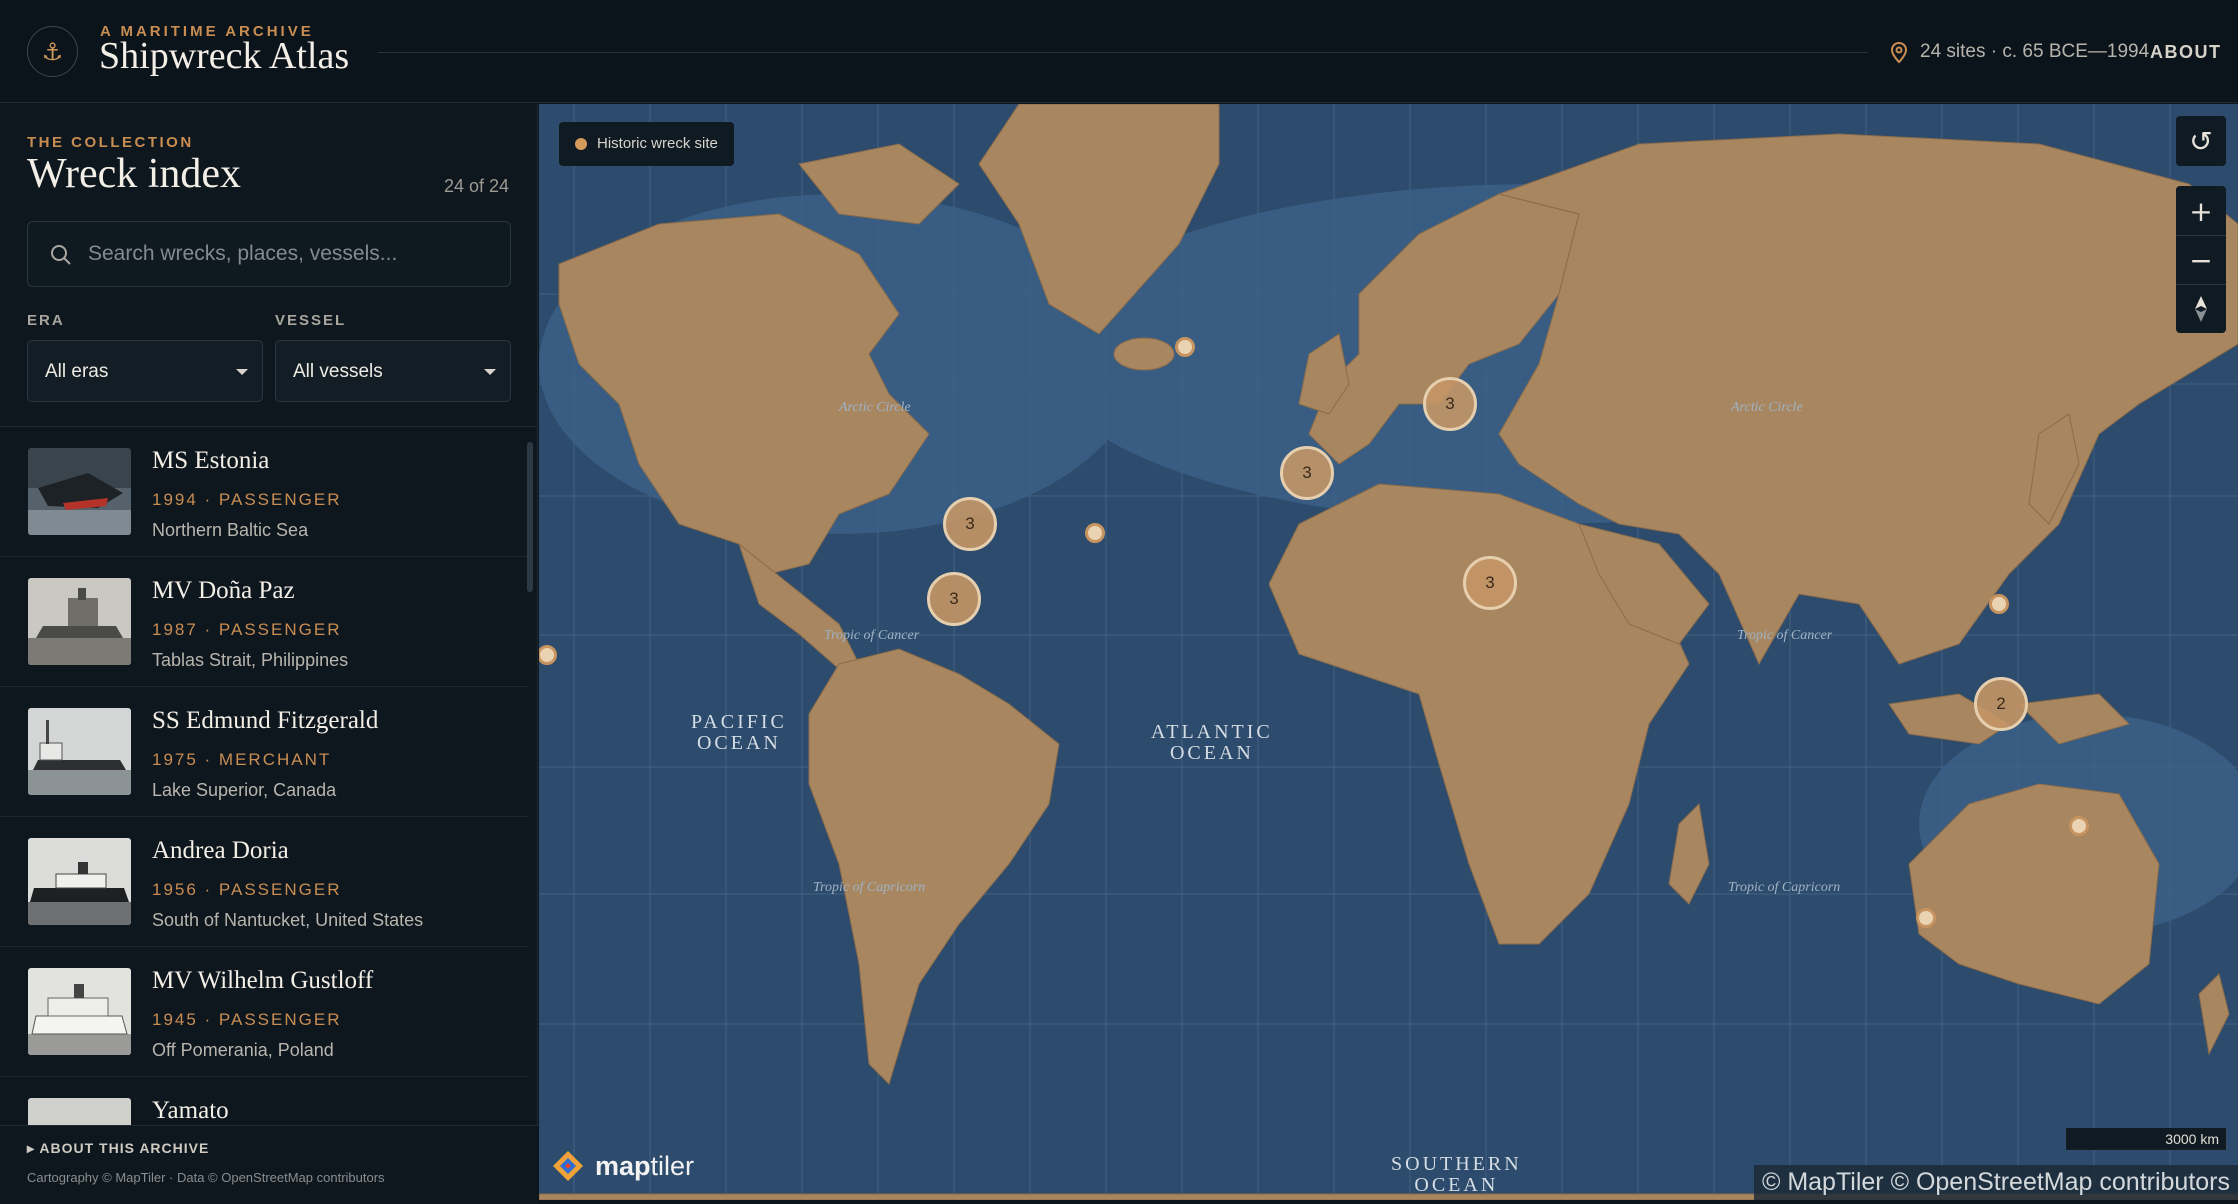  I want to click on zoom-in-icon: +, so click(2201, 211).